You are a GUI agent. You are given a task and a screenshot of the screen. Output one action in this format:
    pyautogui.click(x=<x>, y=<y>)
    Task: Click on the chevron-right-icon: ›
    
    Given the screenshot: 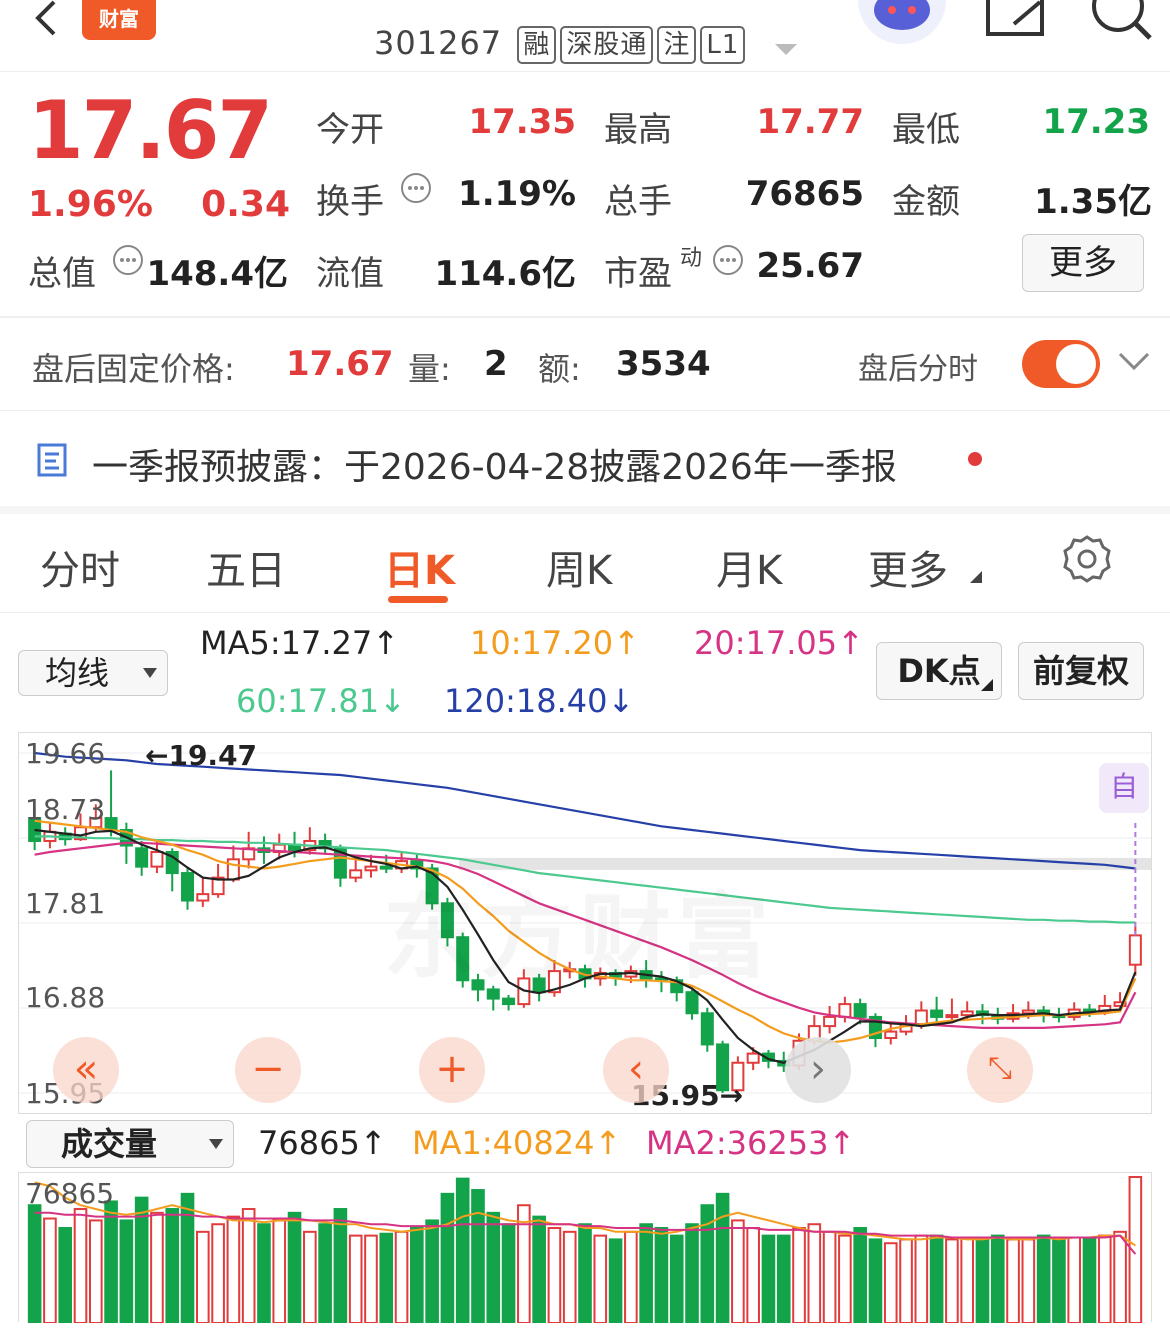 What is the action you would take?
    pyautogui.click(x=818, y=1070)
    